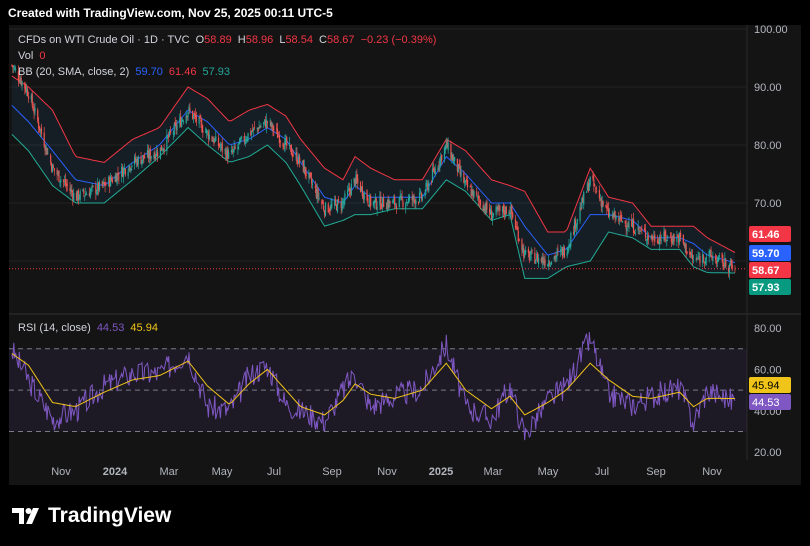 Image resolution: width=810 pixels, height=546 pixels. I want to click on time-axis-tick: Jul, so click(602, 472).